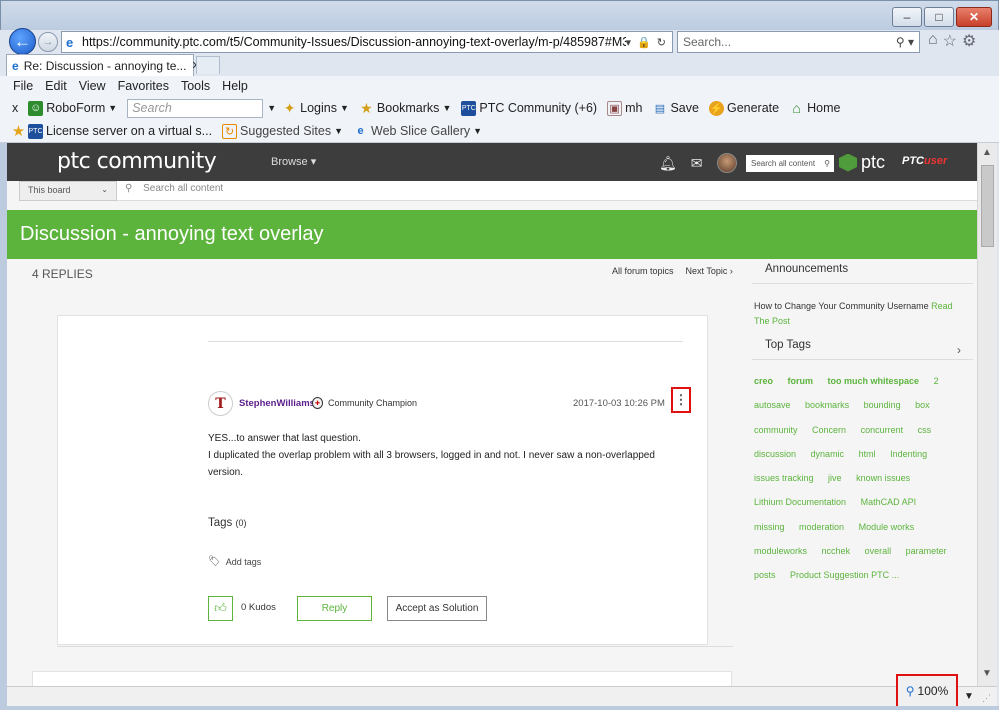 This screenshot has width=999, height=710. I want to click on tag-link: creo, so click(763, 381).